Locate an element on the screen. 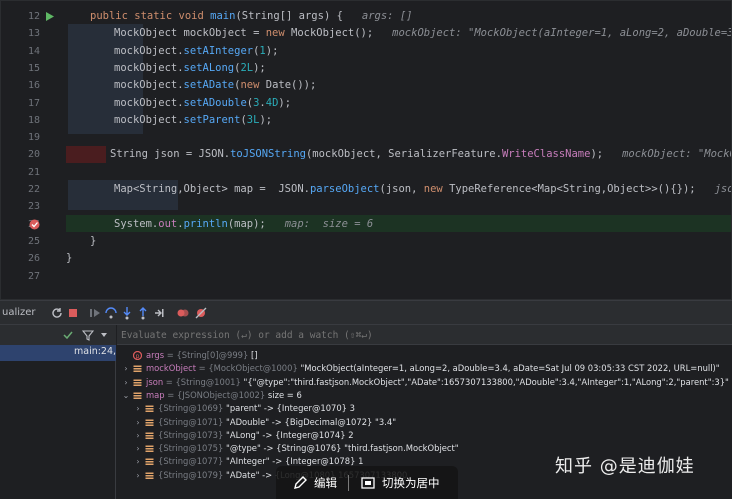  switch-to-center-button: 切换为居中 is located at coordinates (411, 483).